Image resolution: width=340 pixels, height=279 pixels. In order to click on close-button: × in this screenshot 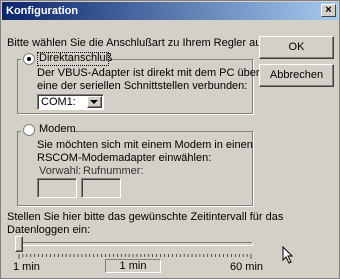, I will do `click(328, 10)`.